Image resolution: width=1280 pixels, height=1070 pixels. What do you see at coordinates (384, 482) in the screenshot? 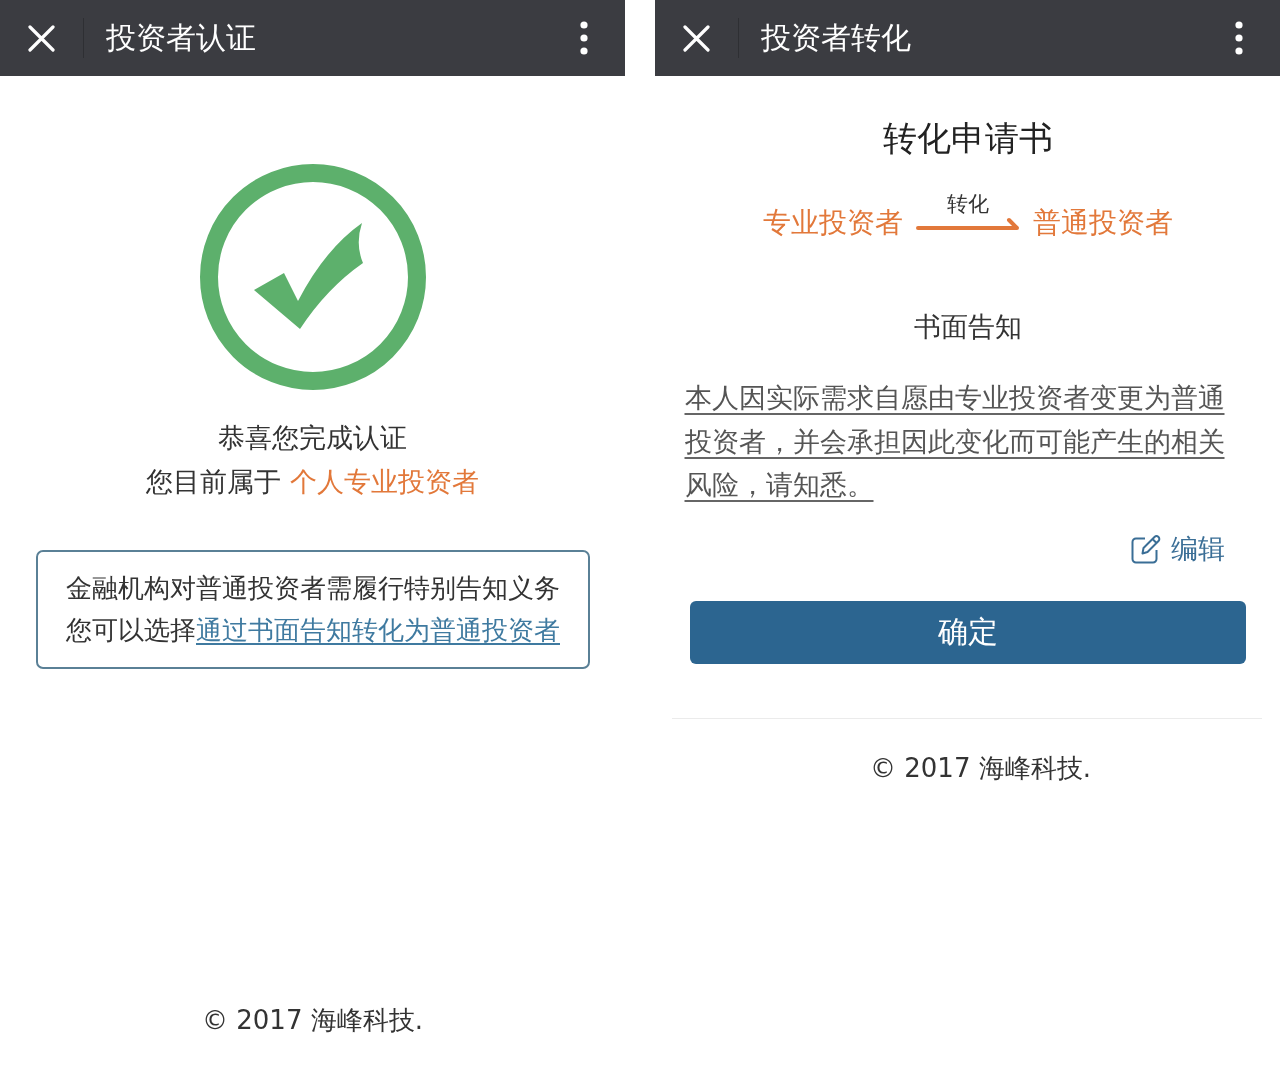
I see `status-value: 个人专业投资者` at bounding box center [384, 482].